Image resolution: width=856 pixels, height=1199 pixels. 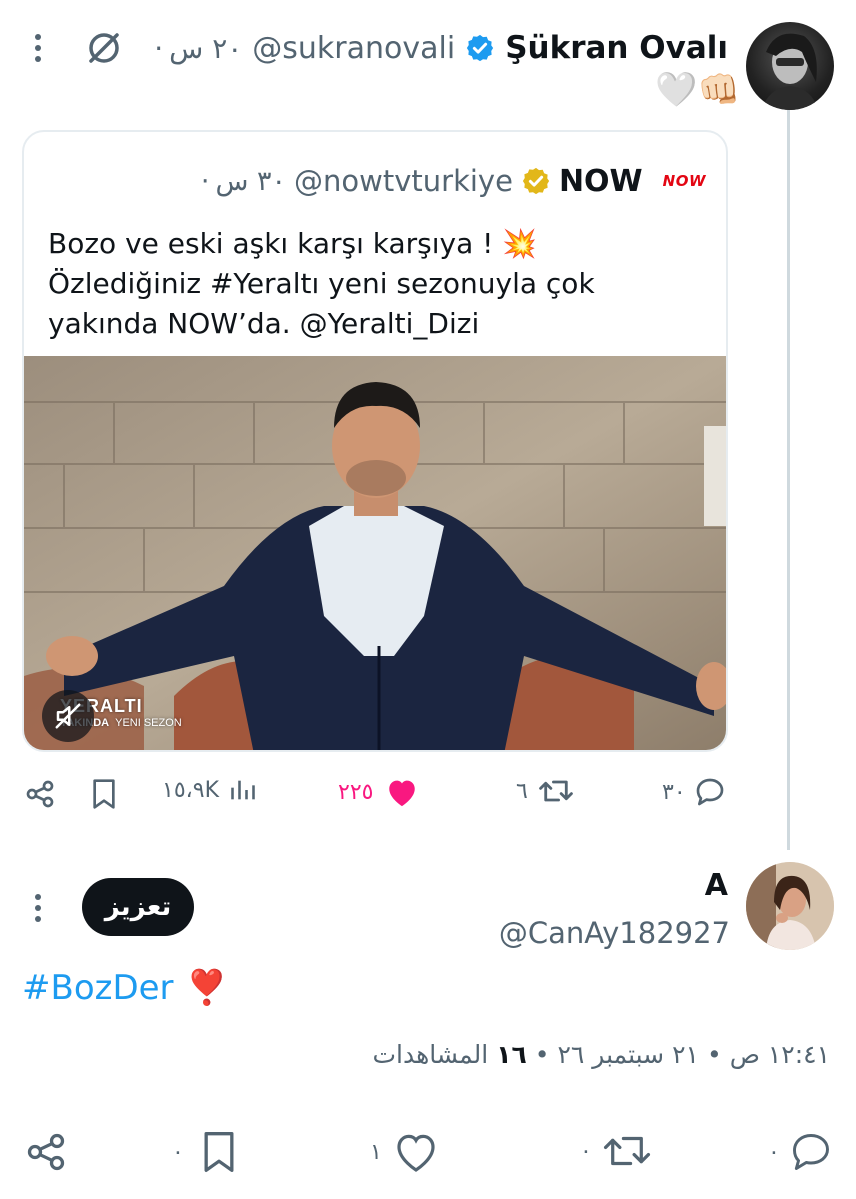 I want to click on heart-filled-icon, so click(x=402, y=792).